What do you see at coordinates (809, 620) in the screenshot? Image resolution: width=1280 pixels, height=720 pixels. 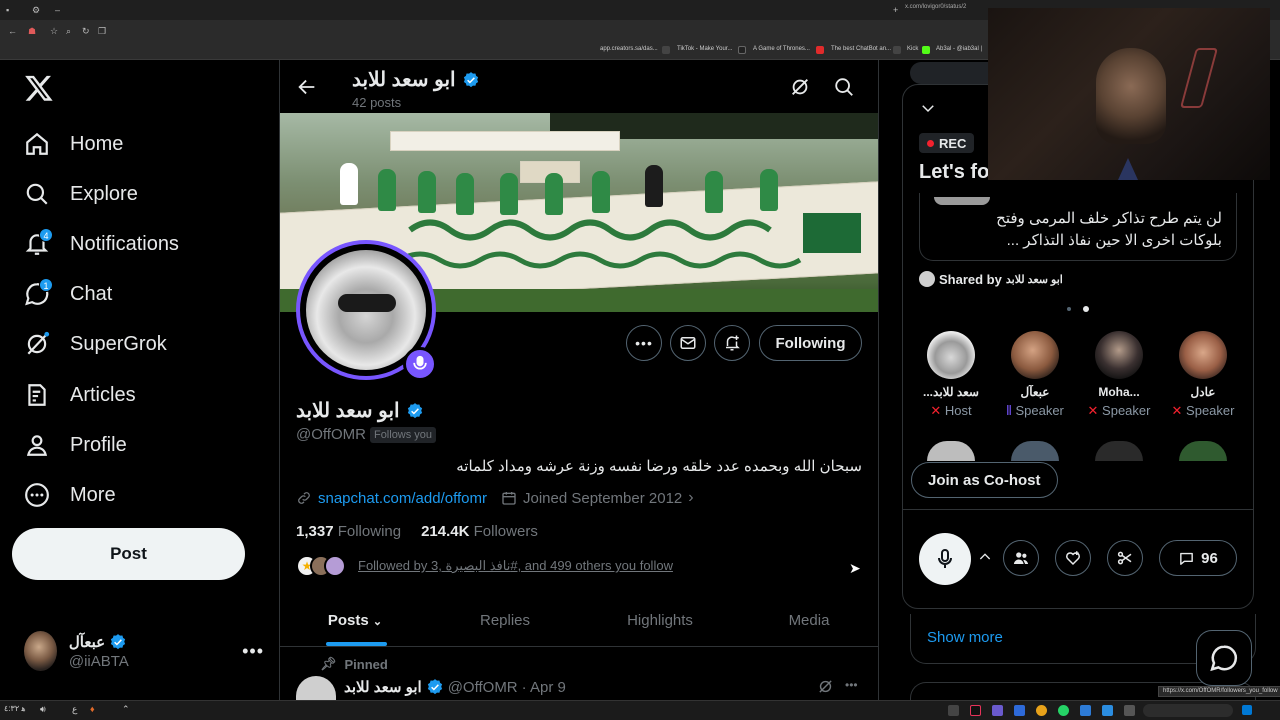 I see `tab-media: Media` at bounding box center [809, 620].